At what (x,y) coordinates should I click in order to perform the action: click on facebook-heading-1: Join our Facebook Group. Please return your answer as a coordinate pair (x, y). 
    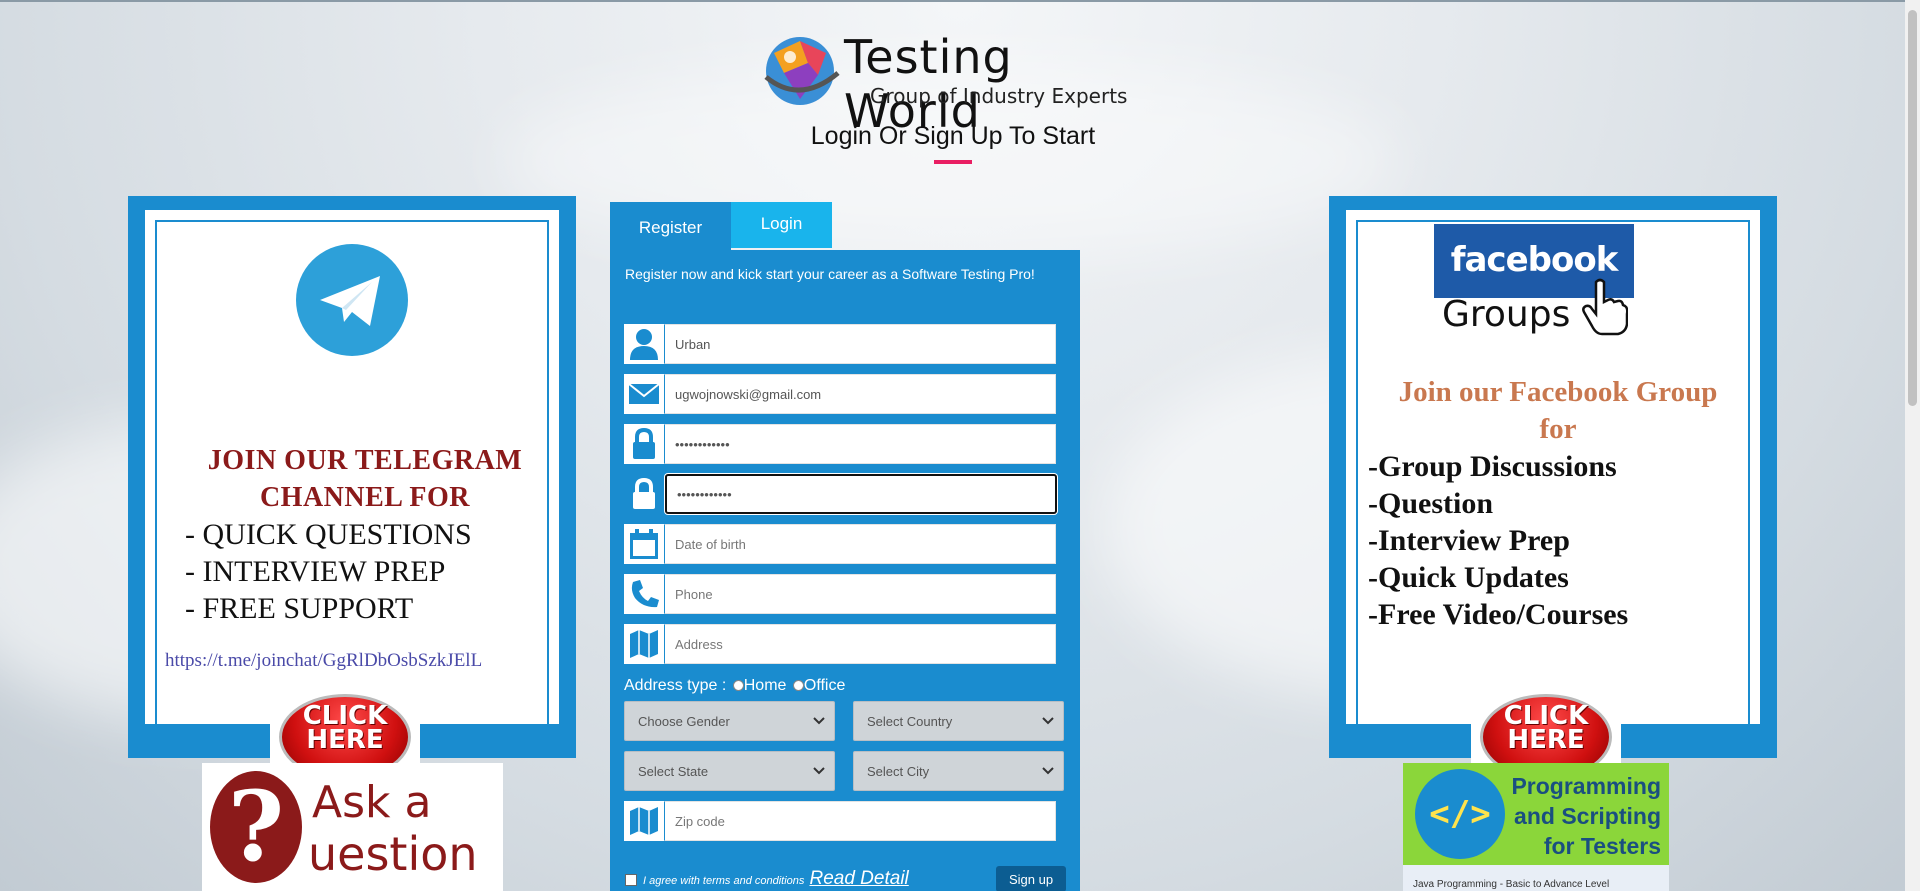
    Looking at the image, I should click on (1558, 392).